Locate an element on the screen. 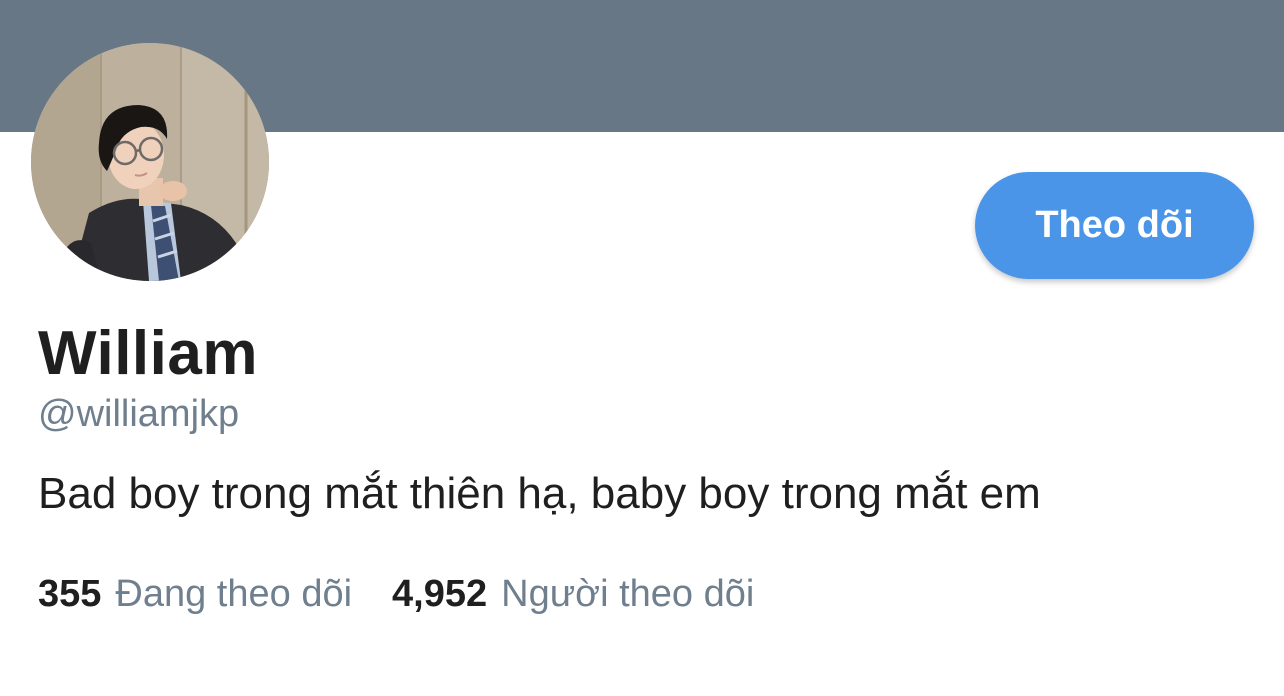 This screenshot has height=696, width=1284. following-count: 355 is located at coordinates (70, 594).